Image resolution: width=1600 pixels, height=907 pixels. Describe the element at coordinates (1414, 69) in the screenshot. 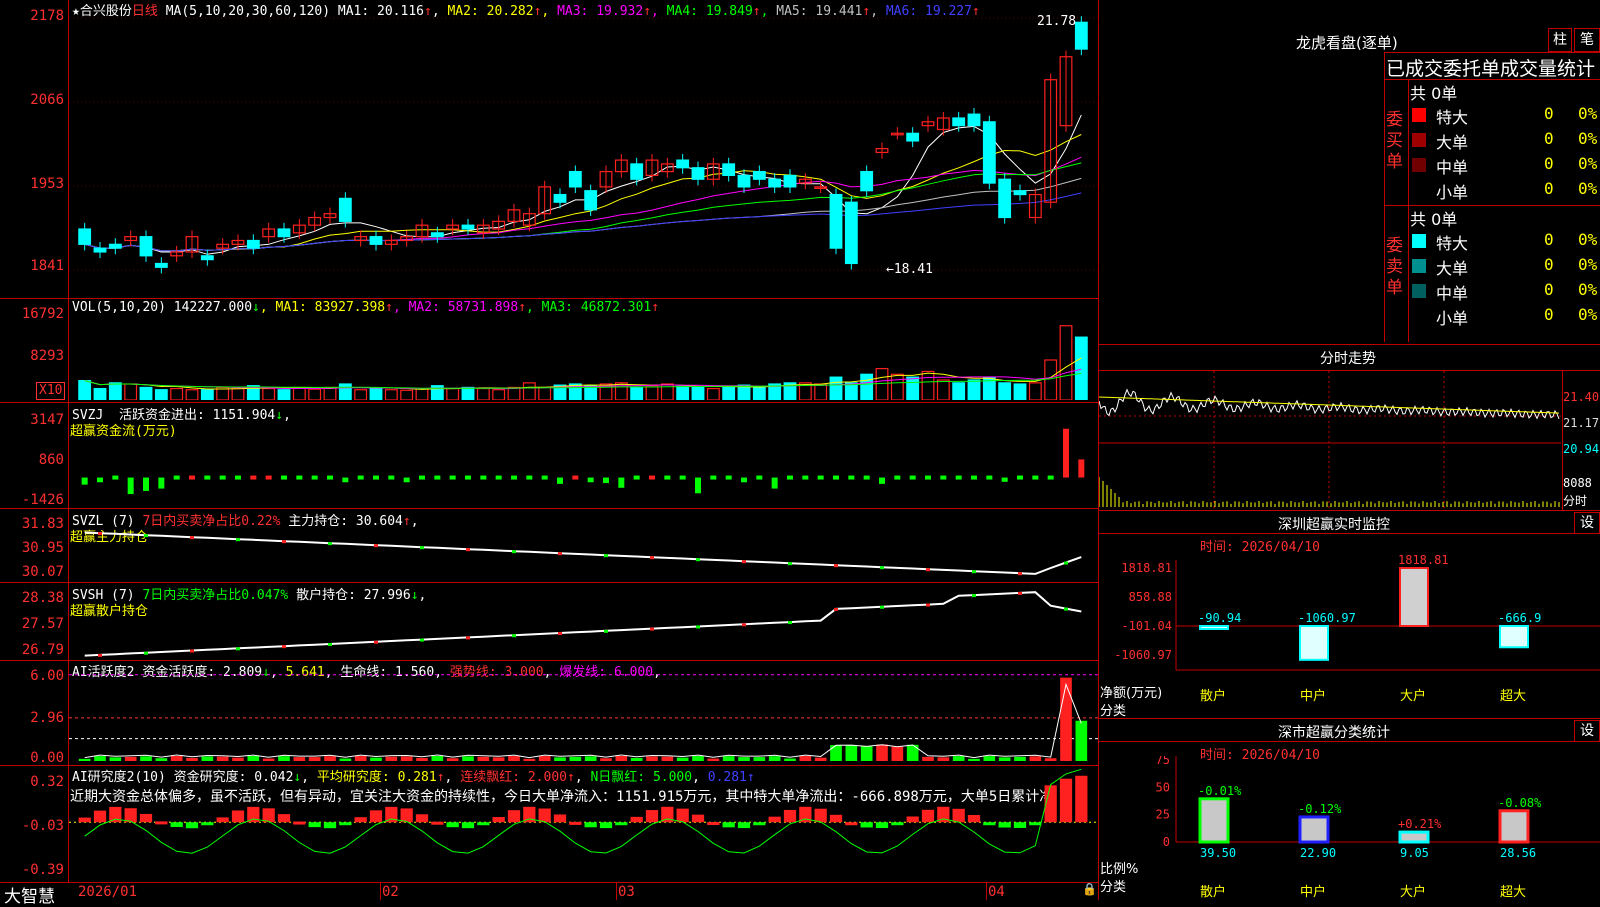

I see `tab-filled: 已成交` at that location.